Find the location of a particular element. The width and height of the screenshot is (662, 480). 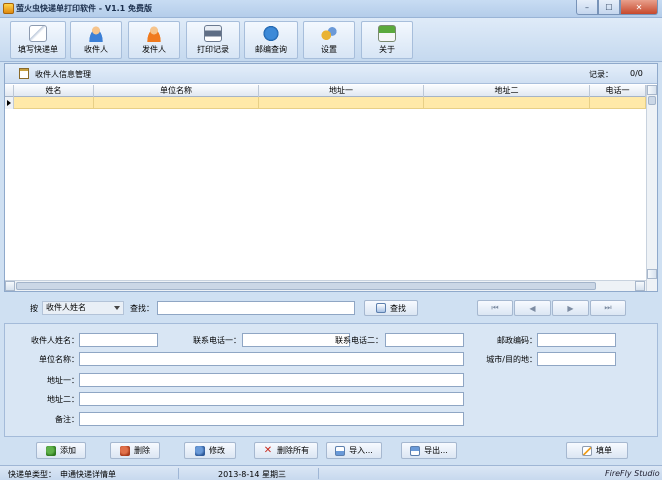

address1-label: 地址一： is located at coordinates (63, 380).